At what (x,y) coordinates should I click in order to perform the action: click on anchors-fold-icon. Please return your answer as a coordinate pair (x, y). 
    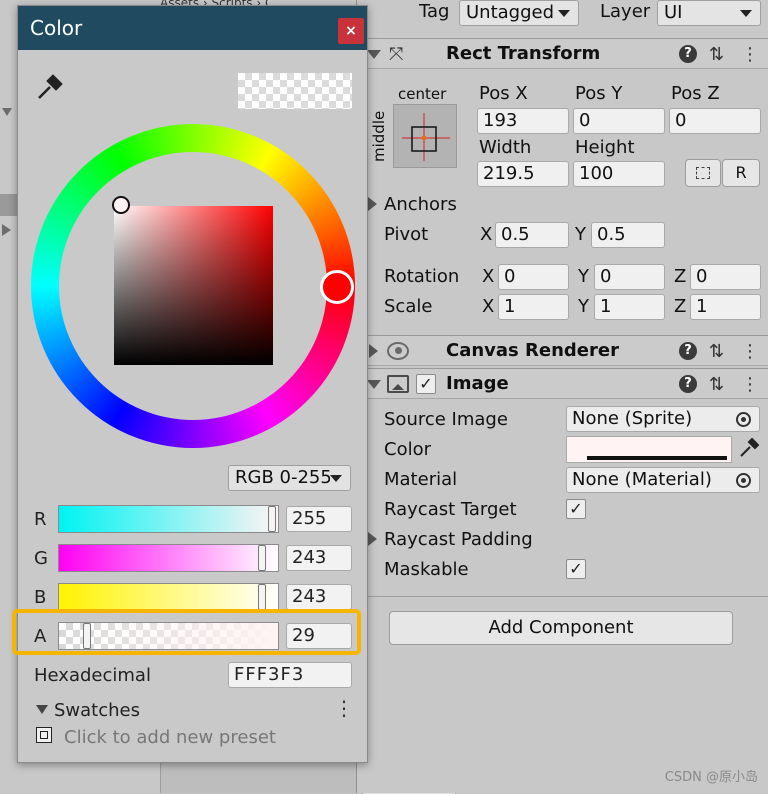
    Looking at the image, I should click on (372, 204).